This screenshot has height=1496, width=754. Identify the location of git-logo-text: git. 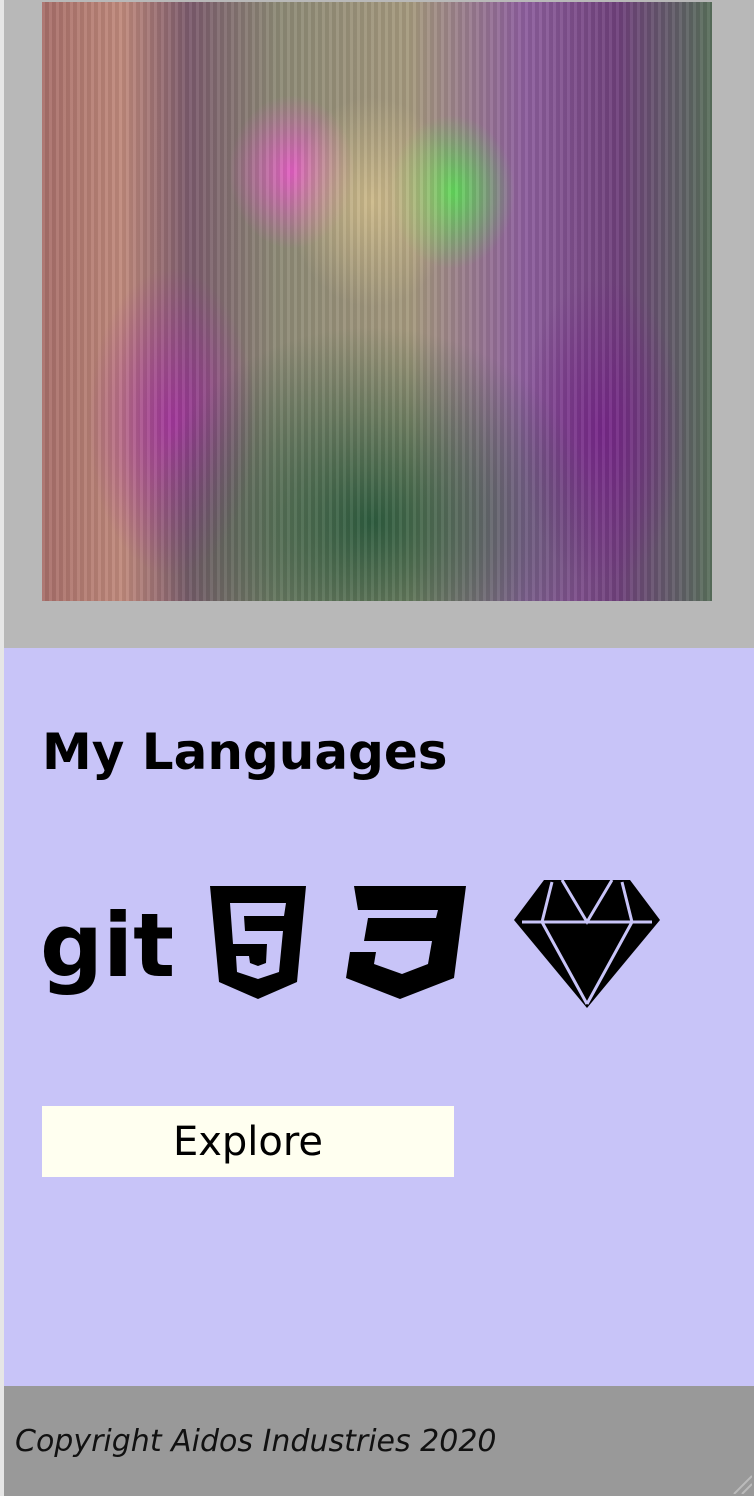
(106, 946).